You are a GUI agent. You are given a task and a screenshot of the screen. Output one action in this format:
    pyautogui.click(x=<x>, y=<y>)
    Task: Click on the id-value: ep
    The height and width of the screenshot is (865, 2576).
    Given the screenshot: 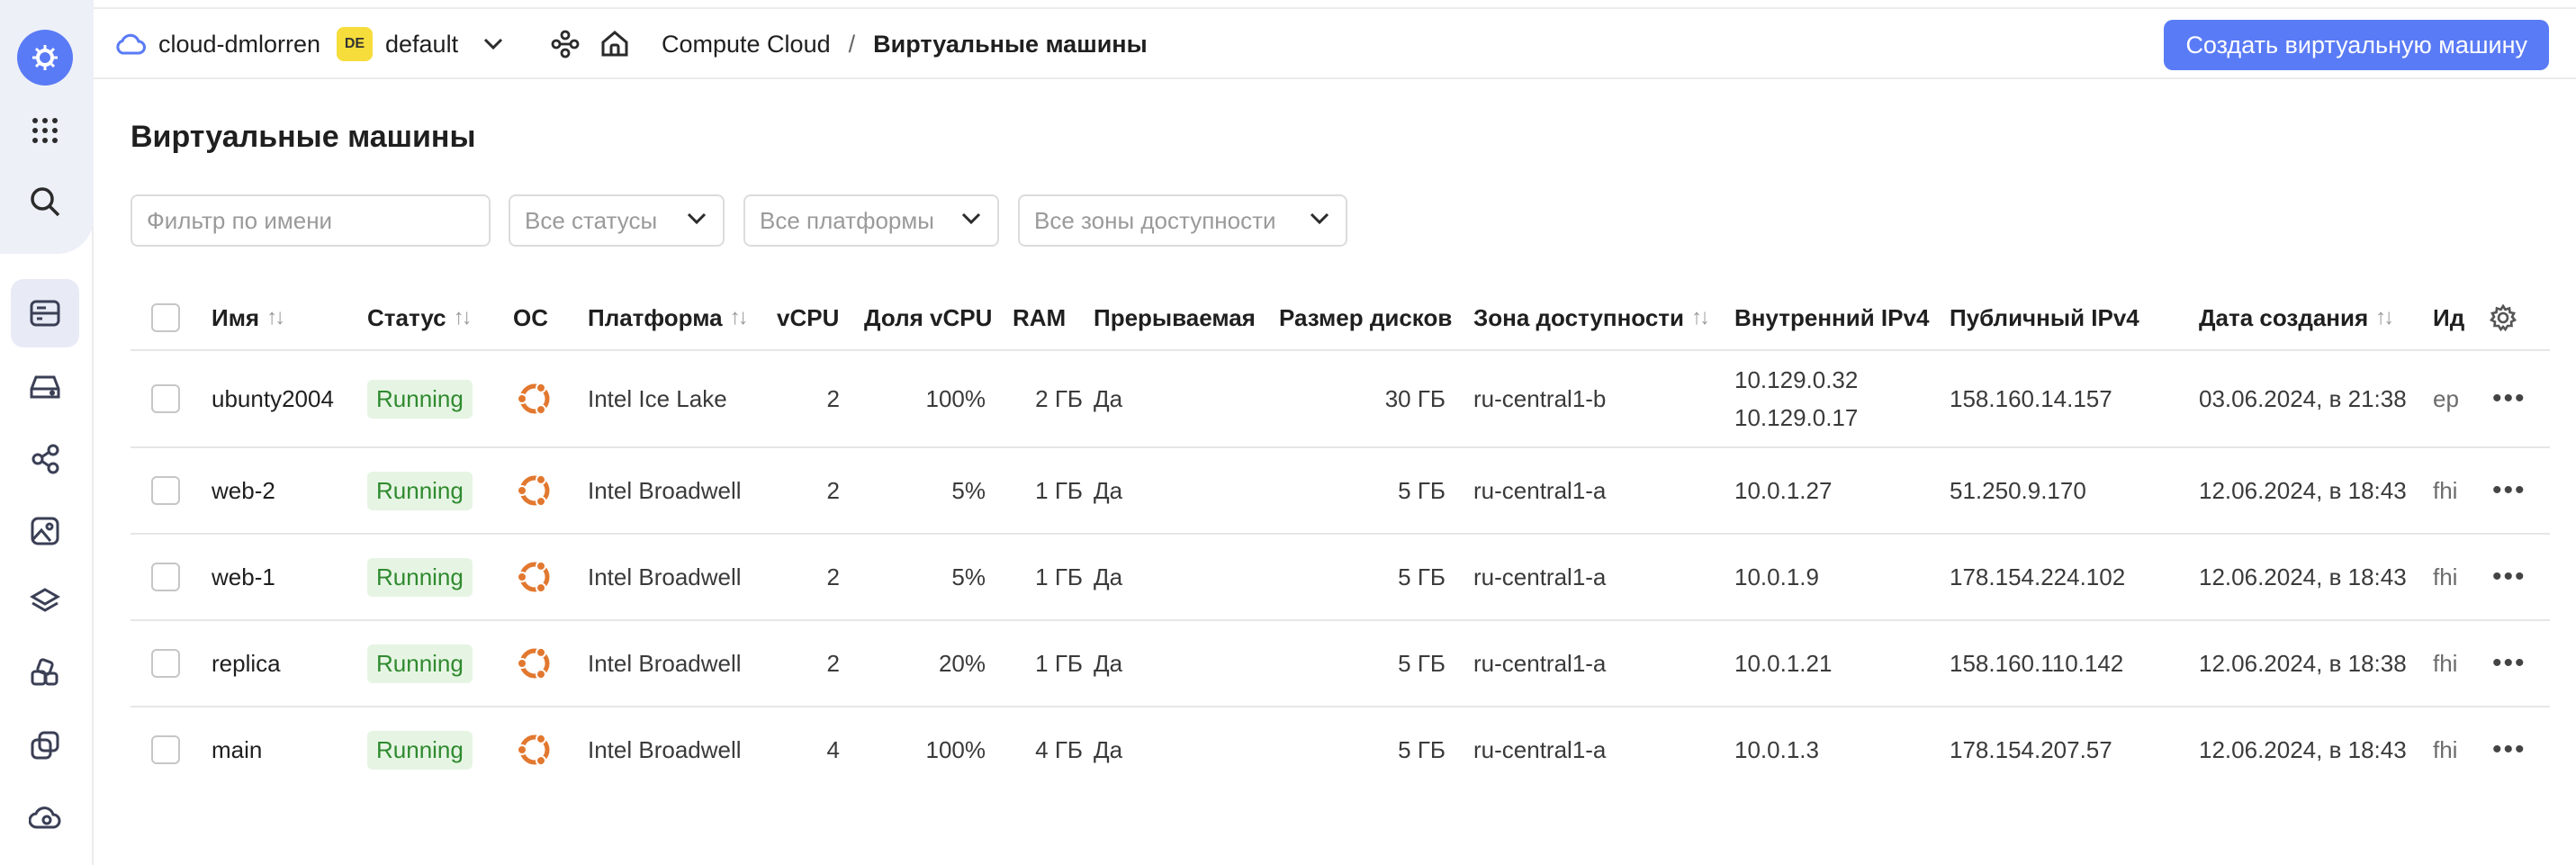 What is the action you would take?
    pyautogui.click(x=2446, y=398)
    